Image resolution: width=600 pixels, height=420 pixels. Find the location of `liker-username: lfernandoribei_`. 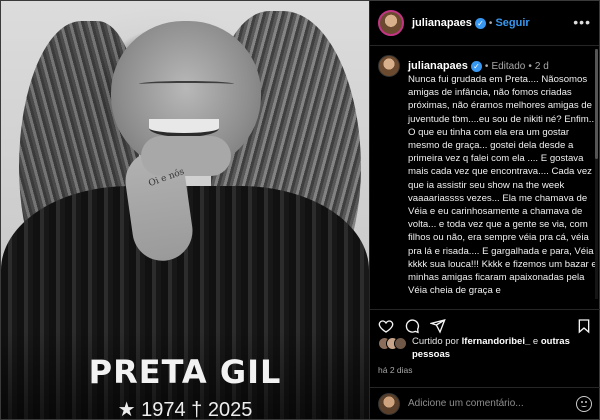

liker-username: lfernandoribei_ is located at coordinates (496, 341).